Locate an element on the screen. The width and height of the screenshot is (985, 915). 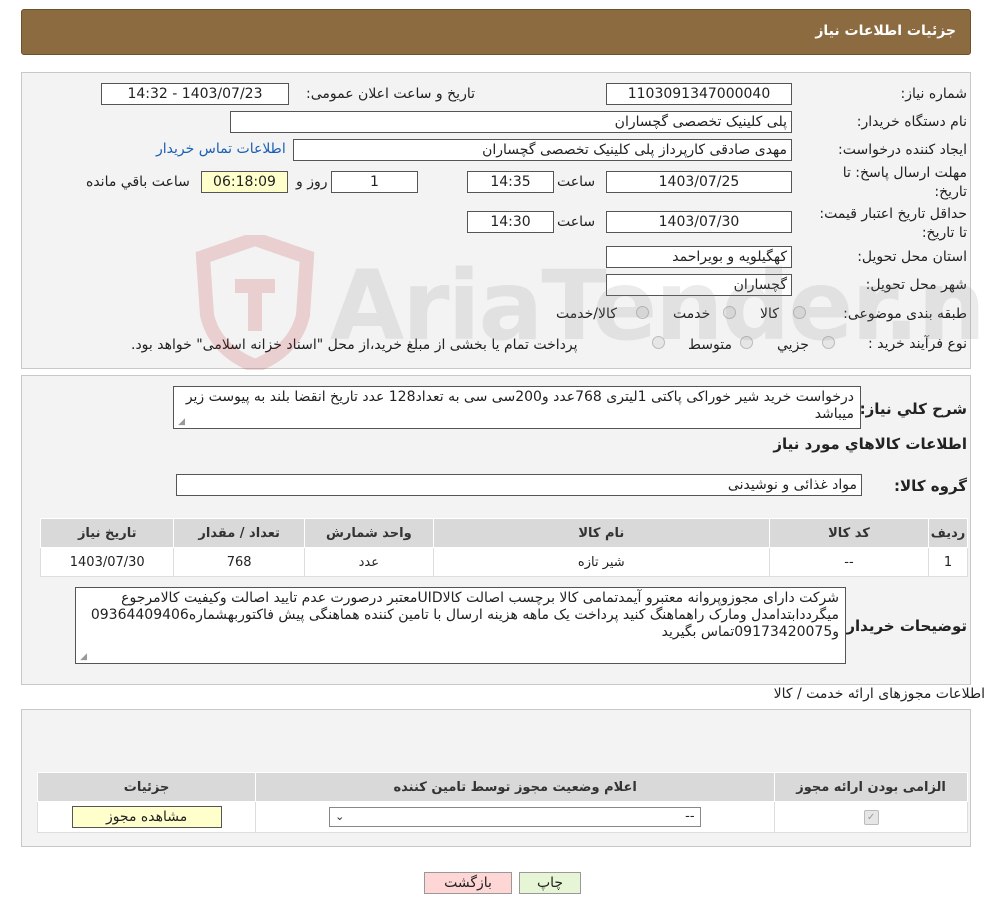
need-number-label: شماره نیاز: is located at coordinates (934, 94).